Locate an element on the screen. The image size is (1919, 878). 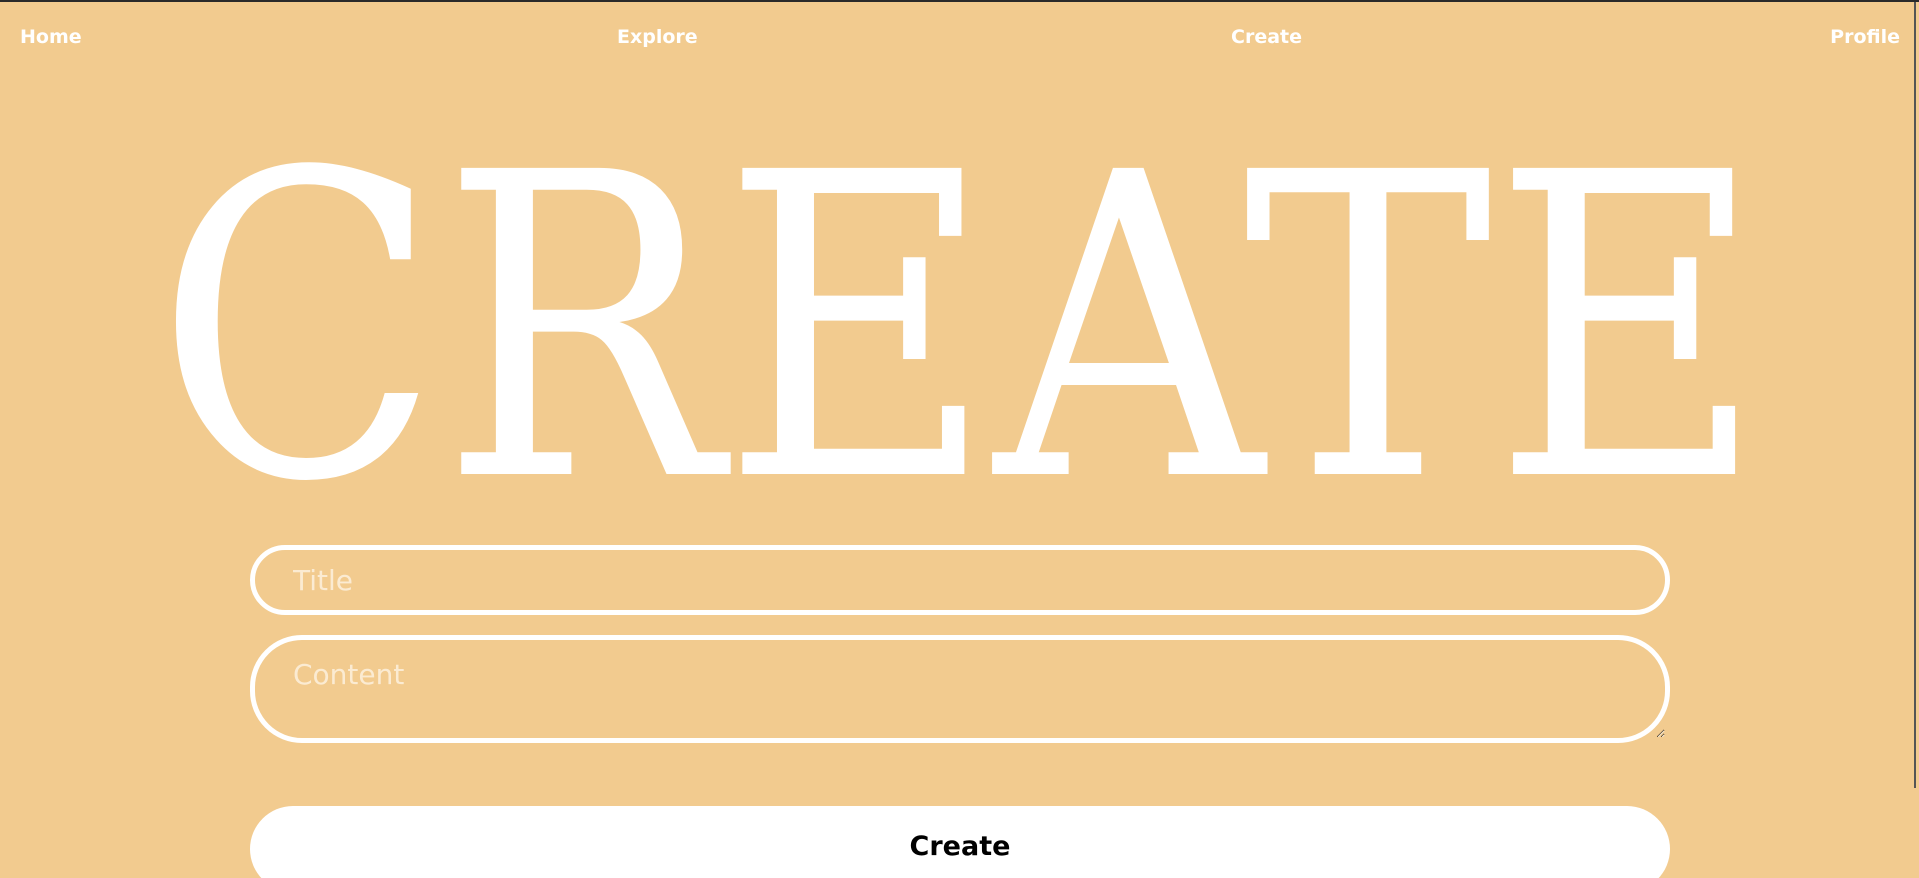
nav-profile-link: Profile is located at coordinates (1865, 37).